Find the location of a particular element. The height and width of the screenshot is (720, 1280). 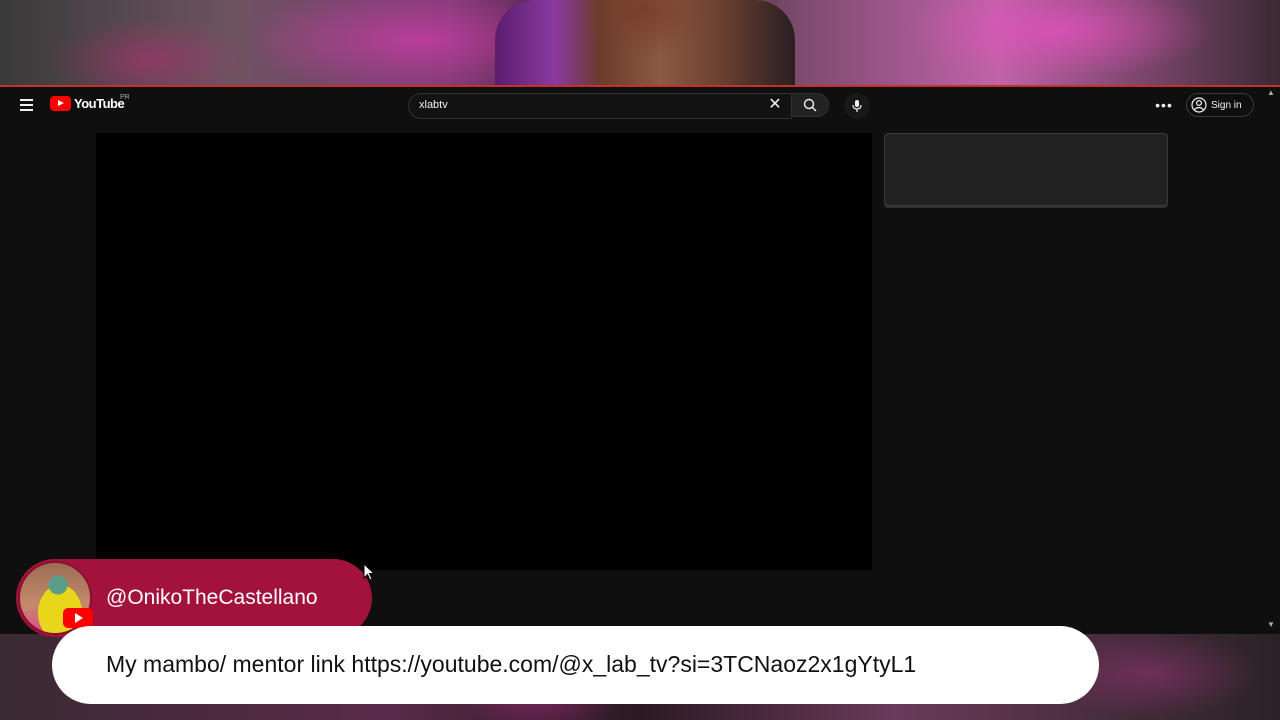

mic-icon is located at coordinates (857, 106).